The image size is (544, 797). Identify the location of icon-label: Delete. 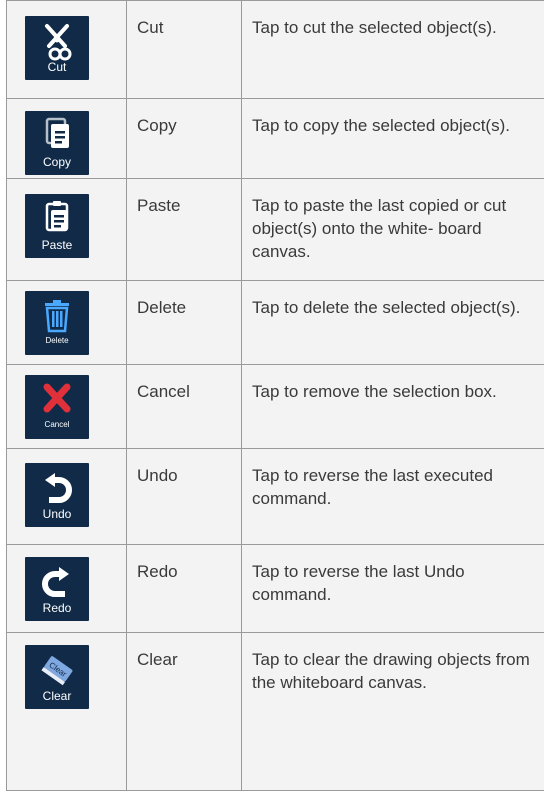
(57, 340).